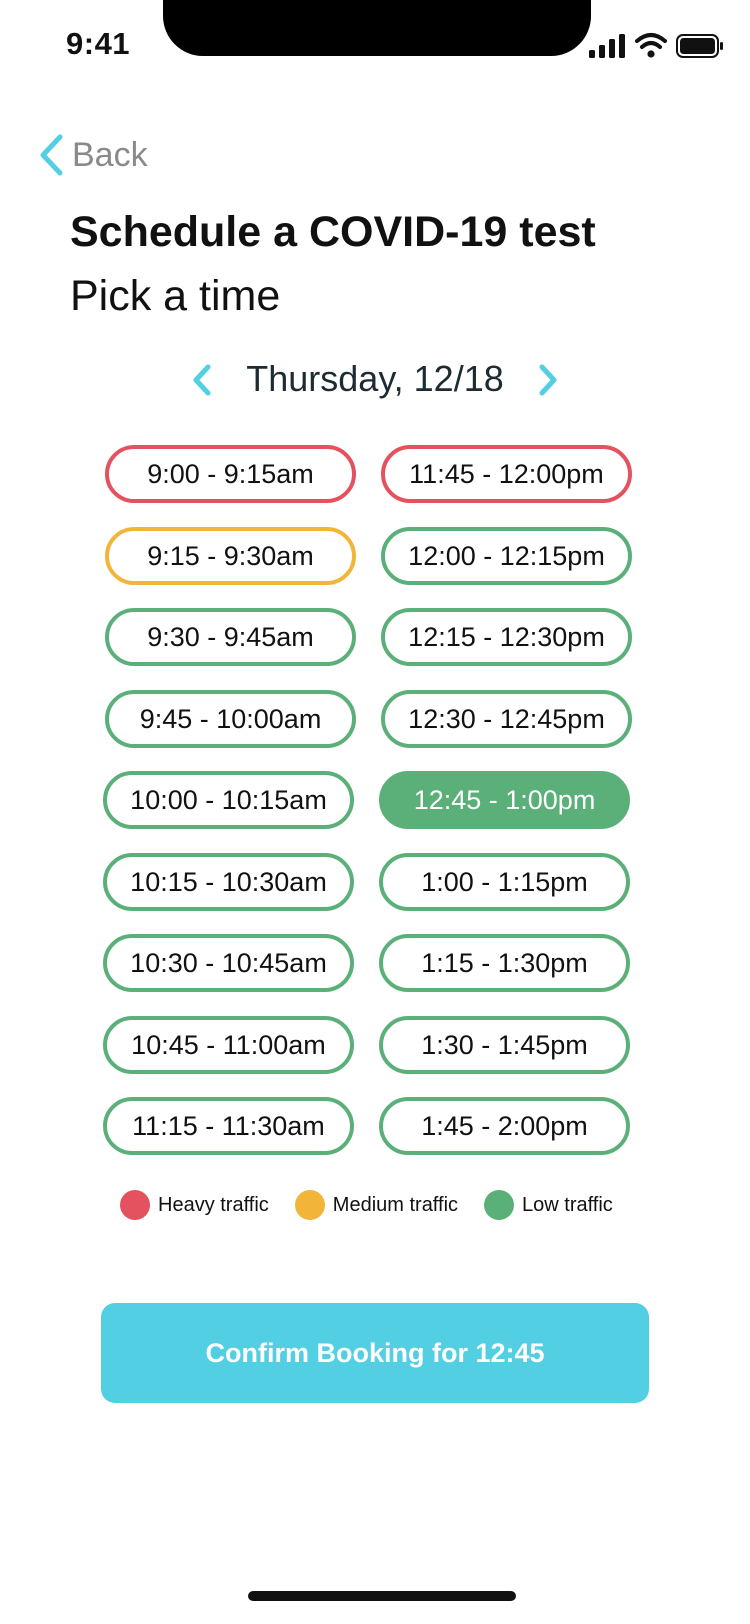 This screenshot has width=750, height=1624. Describe the element at coordinates (375, 378) in the screenshot. I see `selected-date: Thursday, 12/18` at that location.